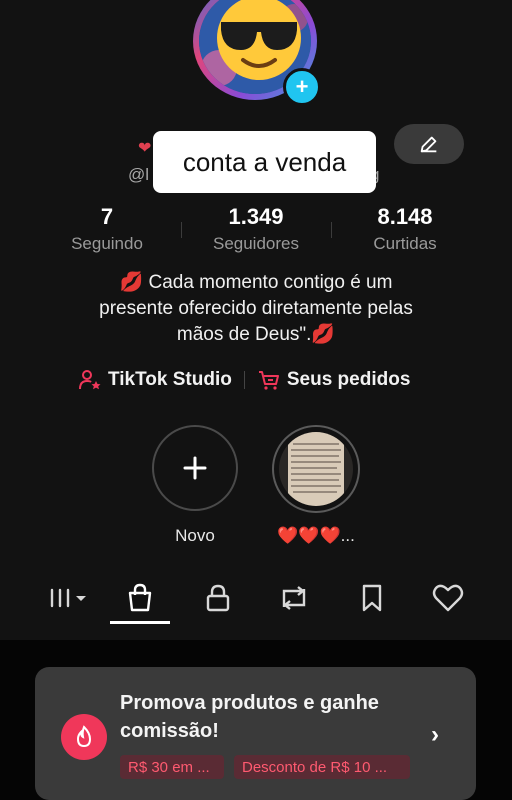 The height and width of the screenshot is (800, 512). I want to click on active-tab-indicator, so click(140, 622).